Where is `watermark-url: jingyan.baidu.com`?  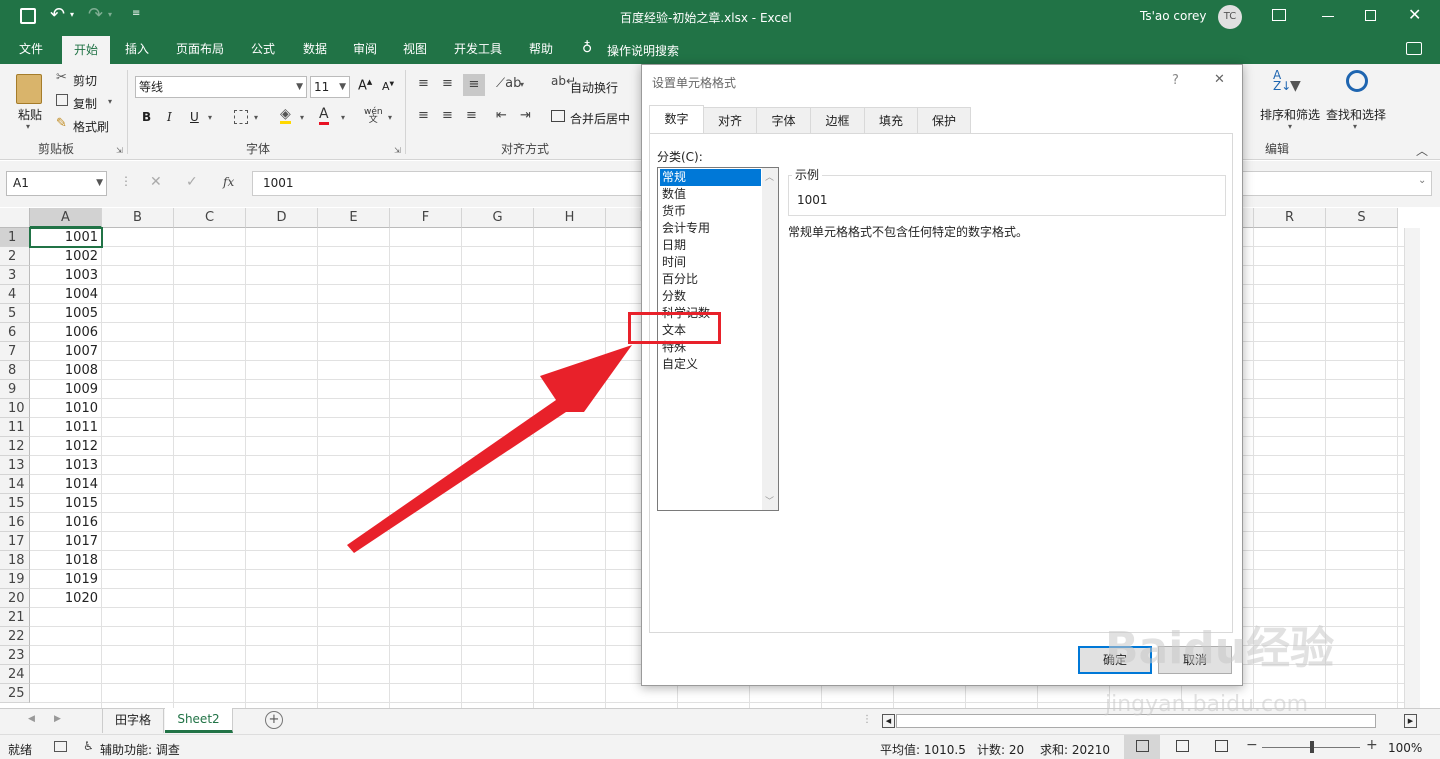 watermark-url: jingyan.baidu.com is located at coordinates (1207, 704).